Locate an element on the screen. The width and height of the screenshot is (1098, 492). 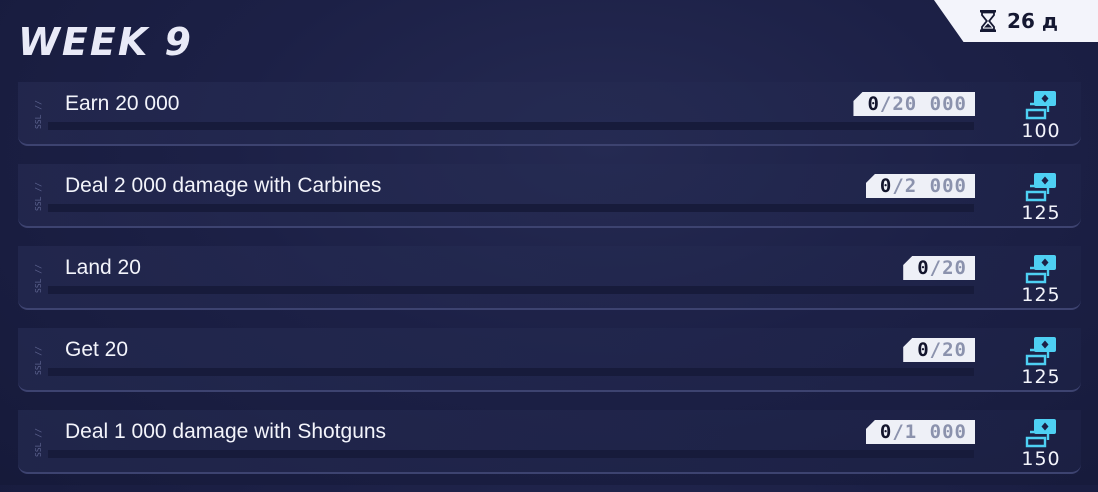
progress-goal: 2 000 is located at coordinates (935, 186).